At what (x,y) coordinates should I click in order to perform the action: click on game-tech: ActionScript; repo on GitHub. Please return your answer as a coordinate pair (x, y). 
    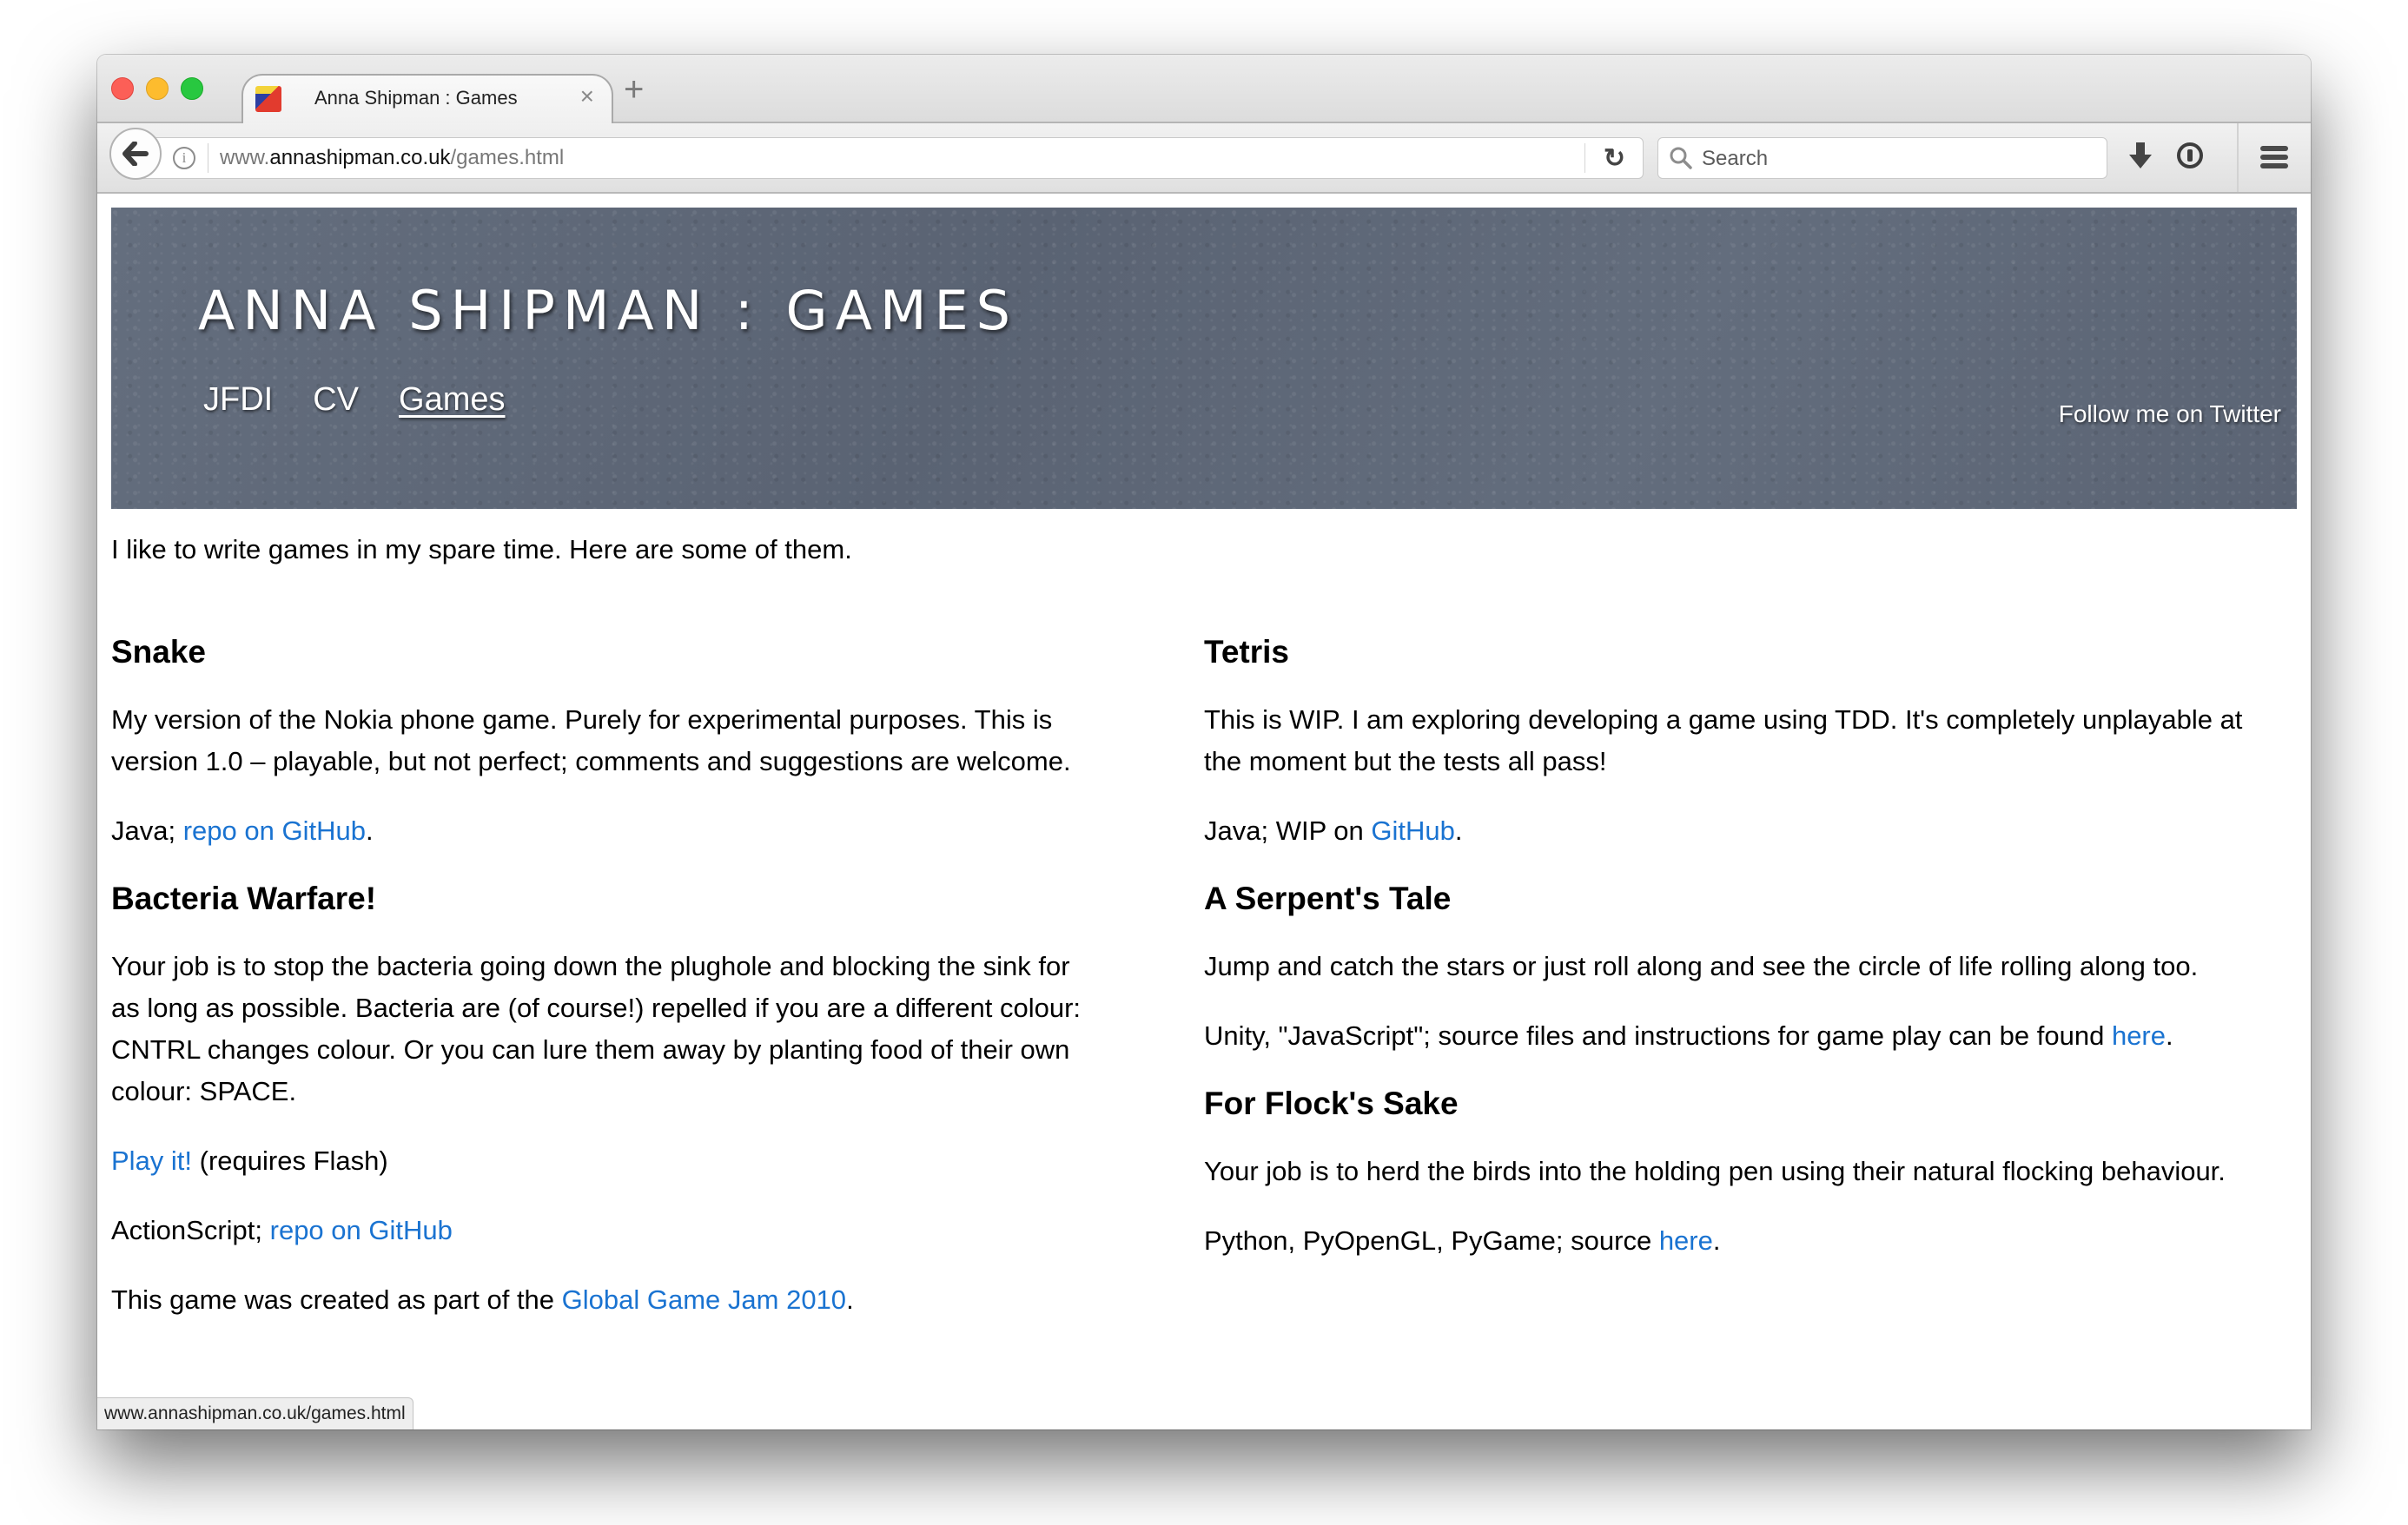
    Looking at the image, I should click on (606, 1230).